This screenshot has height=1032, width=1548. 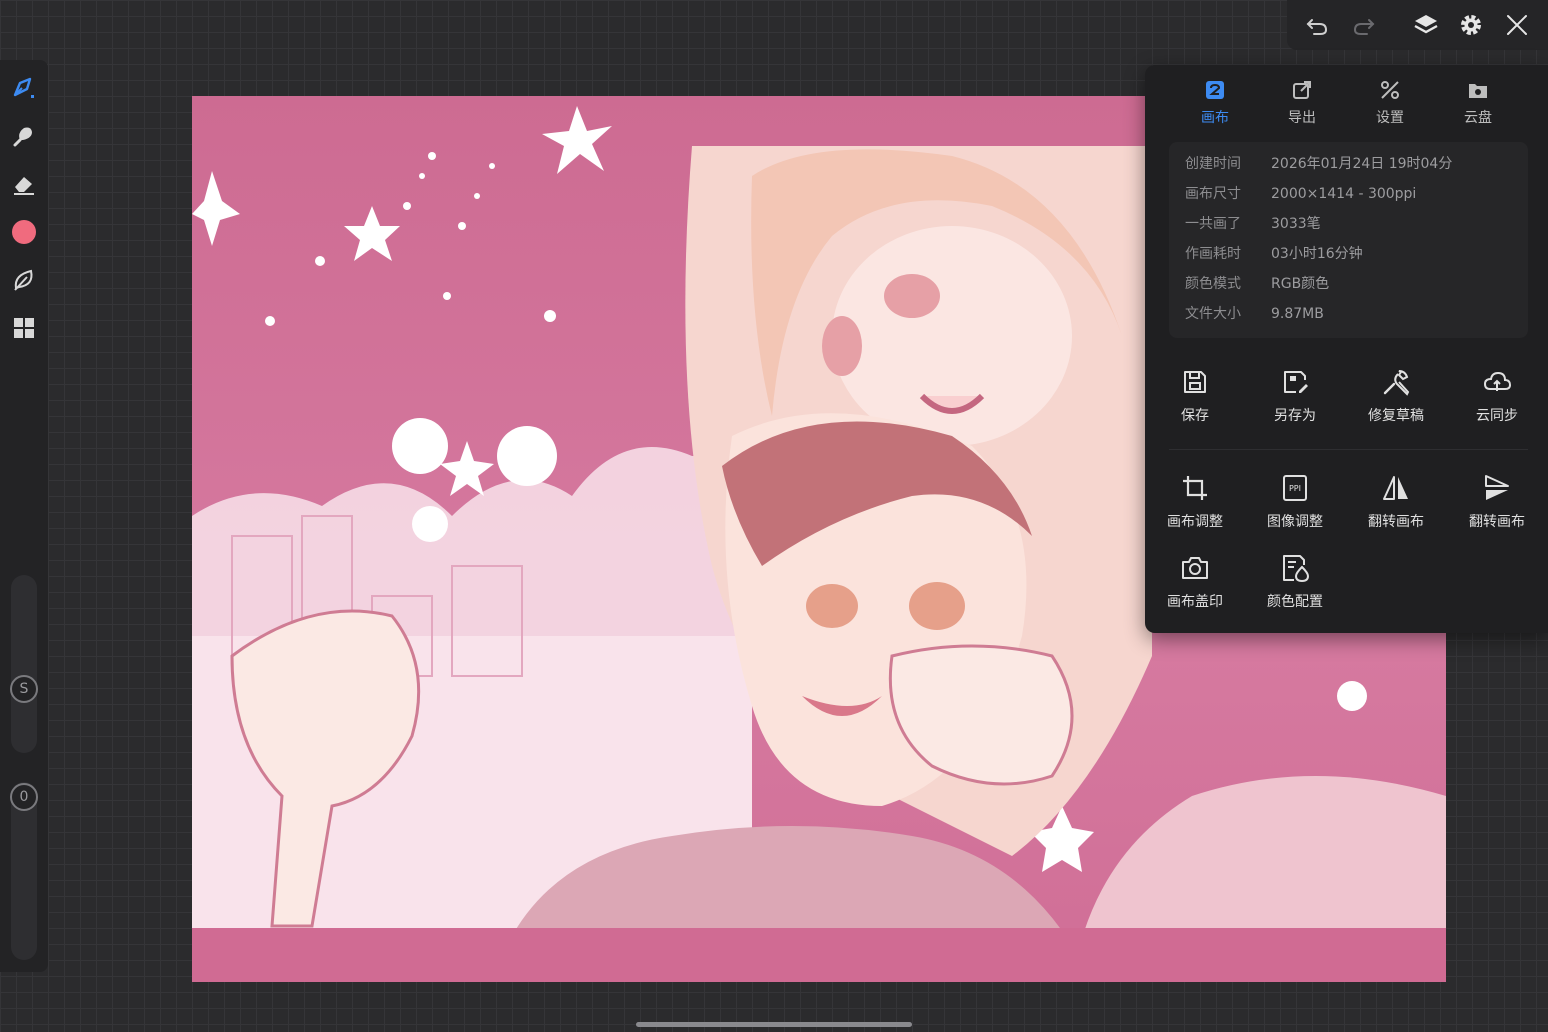 I want to click on tab-cloud: 云盘, so click(x=1478, y=102).